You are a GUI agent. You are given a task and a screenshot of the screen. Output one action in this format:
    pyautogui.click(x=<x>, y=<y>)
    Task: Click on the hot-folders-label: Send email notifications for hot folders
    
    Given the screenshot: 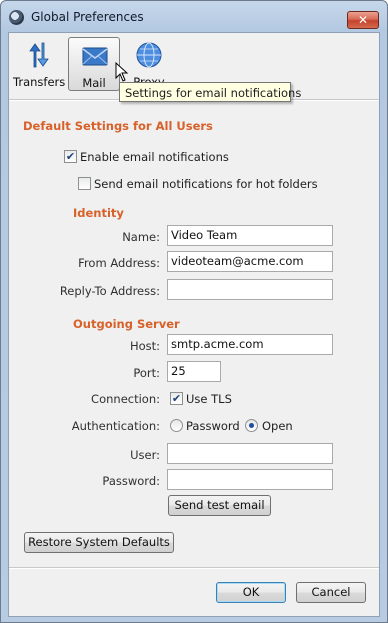 What is the action you would take?
    pyautogui.click(x=206, y=184)
    